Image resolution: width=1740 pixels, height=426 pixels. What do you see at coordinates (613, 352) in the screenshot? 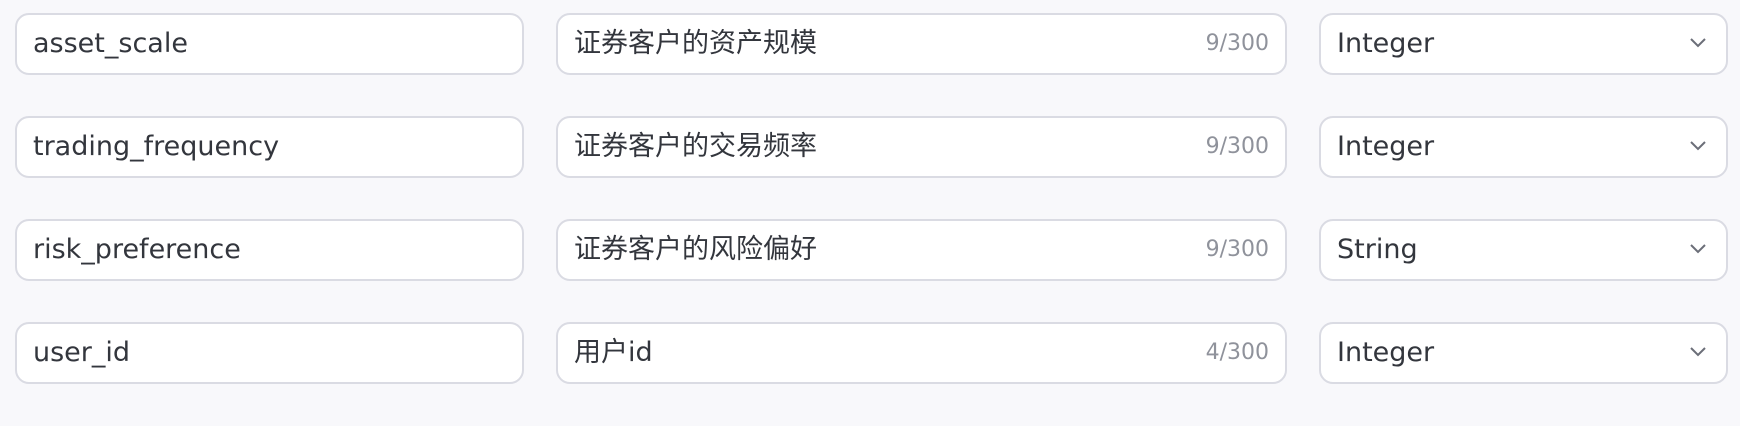
I see `field-description-value: 用户id` at bounding box center [613, 352].